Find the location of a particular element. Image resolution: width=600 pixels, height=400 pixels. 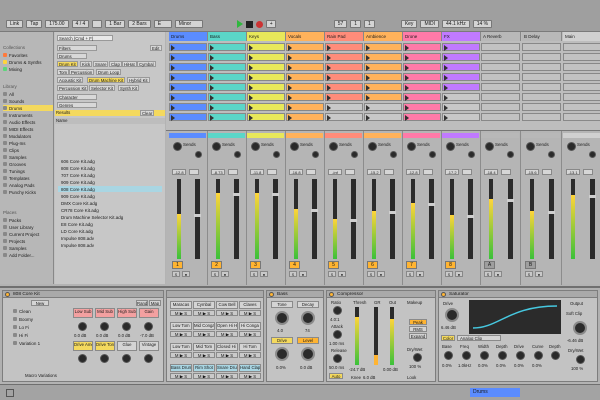

list-item: CR78 Core Kit.adg is located at coordinates (110, 210).